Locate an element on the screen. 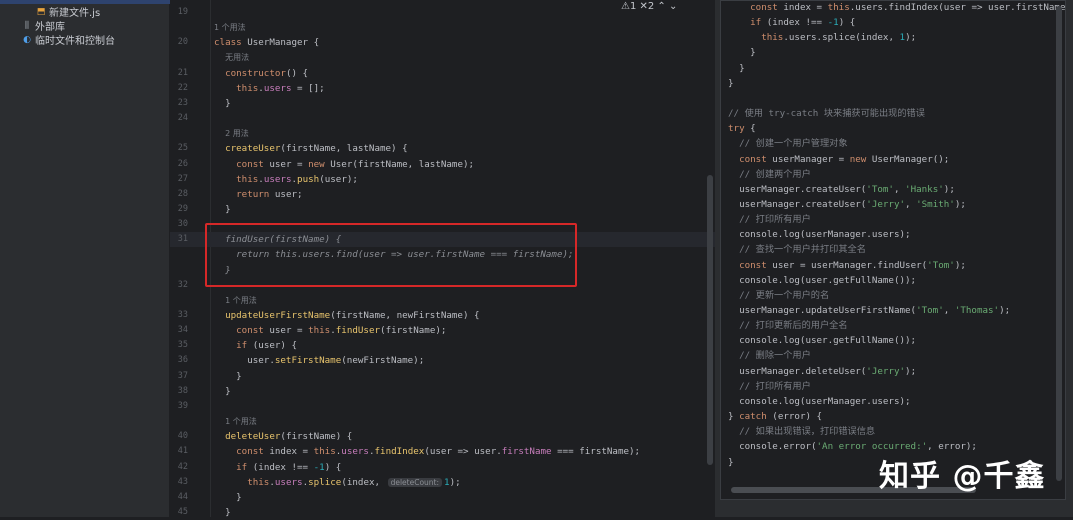  line-number: 42 is located at coordinates (182, 466).